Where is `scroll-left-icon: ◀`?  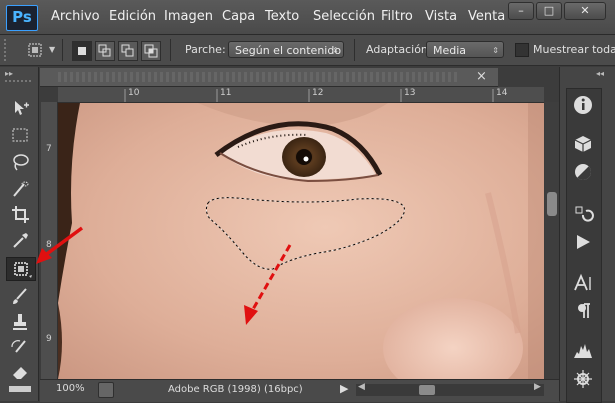 scroll-left-icon: ◀ is located at coordinates (361, 387).